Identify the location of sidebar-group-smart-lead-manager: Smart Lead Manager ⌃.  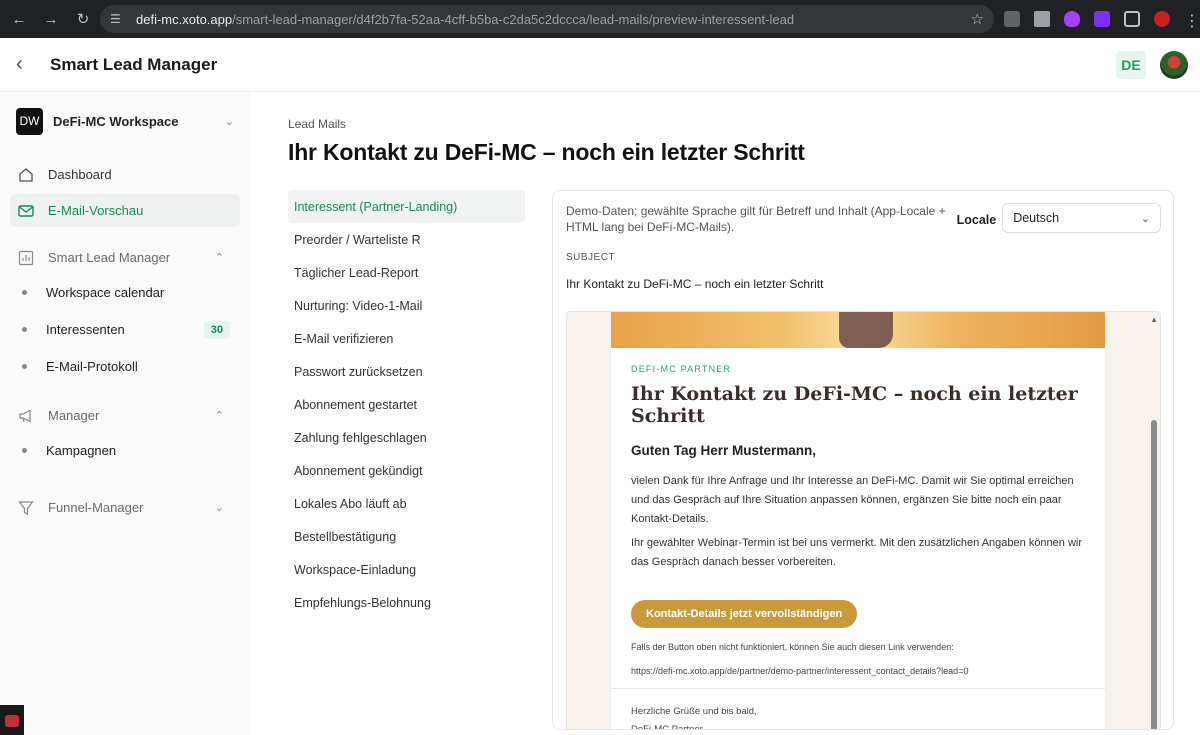
(125, 257).